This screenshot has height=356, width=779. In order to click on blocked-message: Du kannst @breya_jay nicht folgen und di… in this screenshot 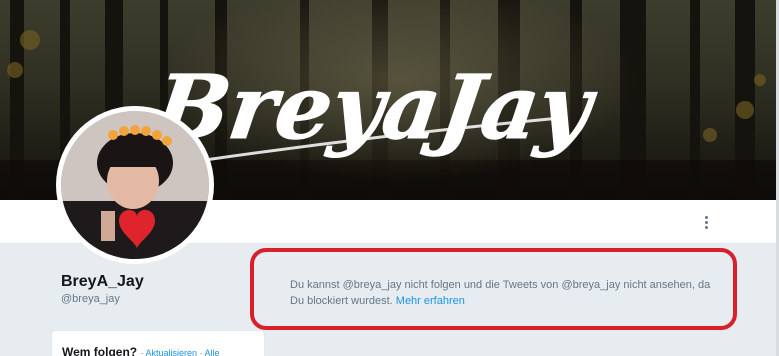, I will do `click(505, 293)`.